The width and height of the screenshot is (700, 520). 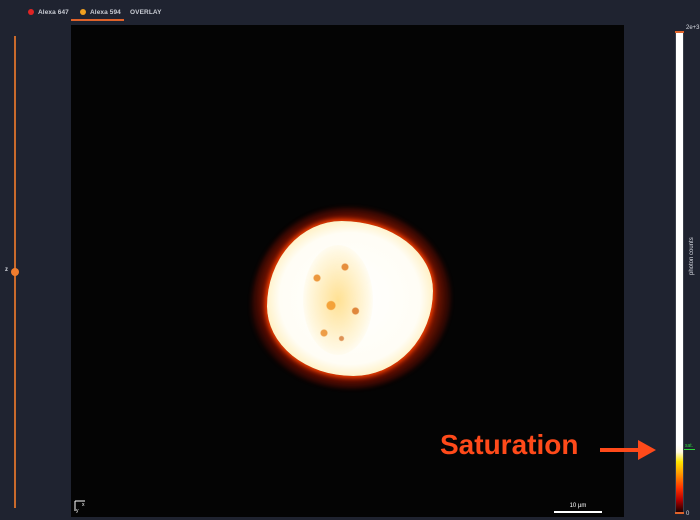 I want to click on tab-label: Alexa 647, so click(x=53, y=12).